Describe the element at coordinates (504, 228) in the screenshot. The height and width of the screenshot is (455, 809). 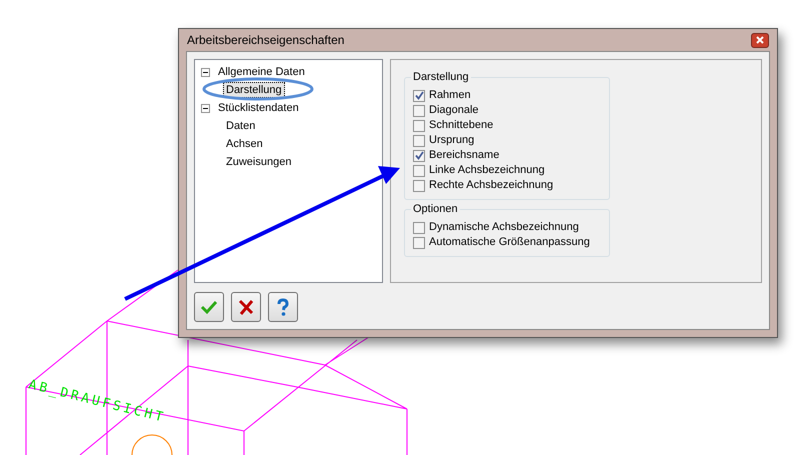
I see `checkbox-label: Dynamische Achsbezeichnung` at that location.